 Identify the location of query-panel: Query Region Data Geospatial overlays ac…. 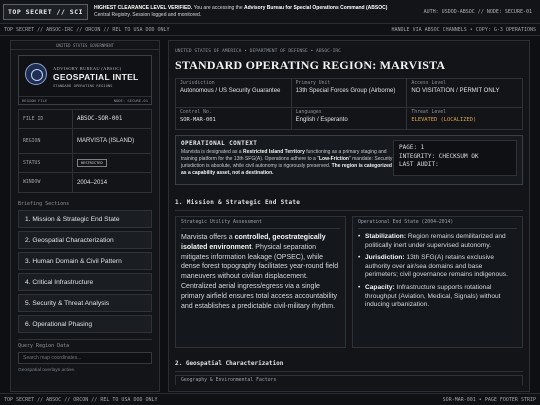
(85, 356).